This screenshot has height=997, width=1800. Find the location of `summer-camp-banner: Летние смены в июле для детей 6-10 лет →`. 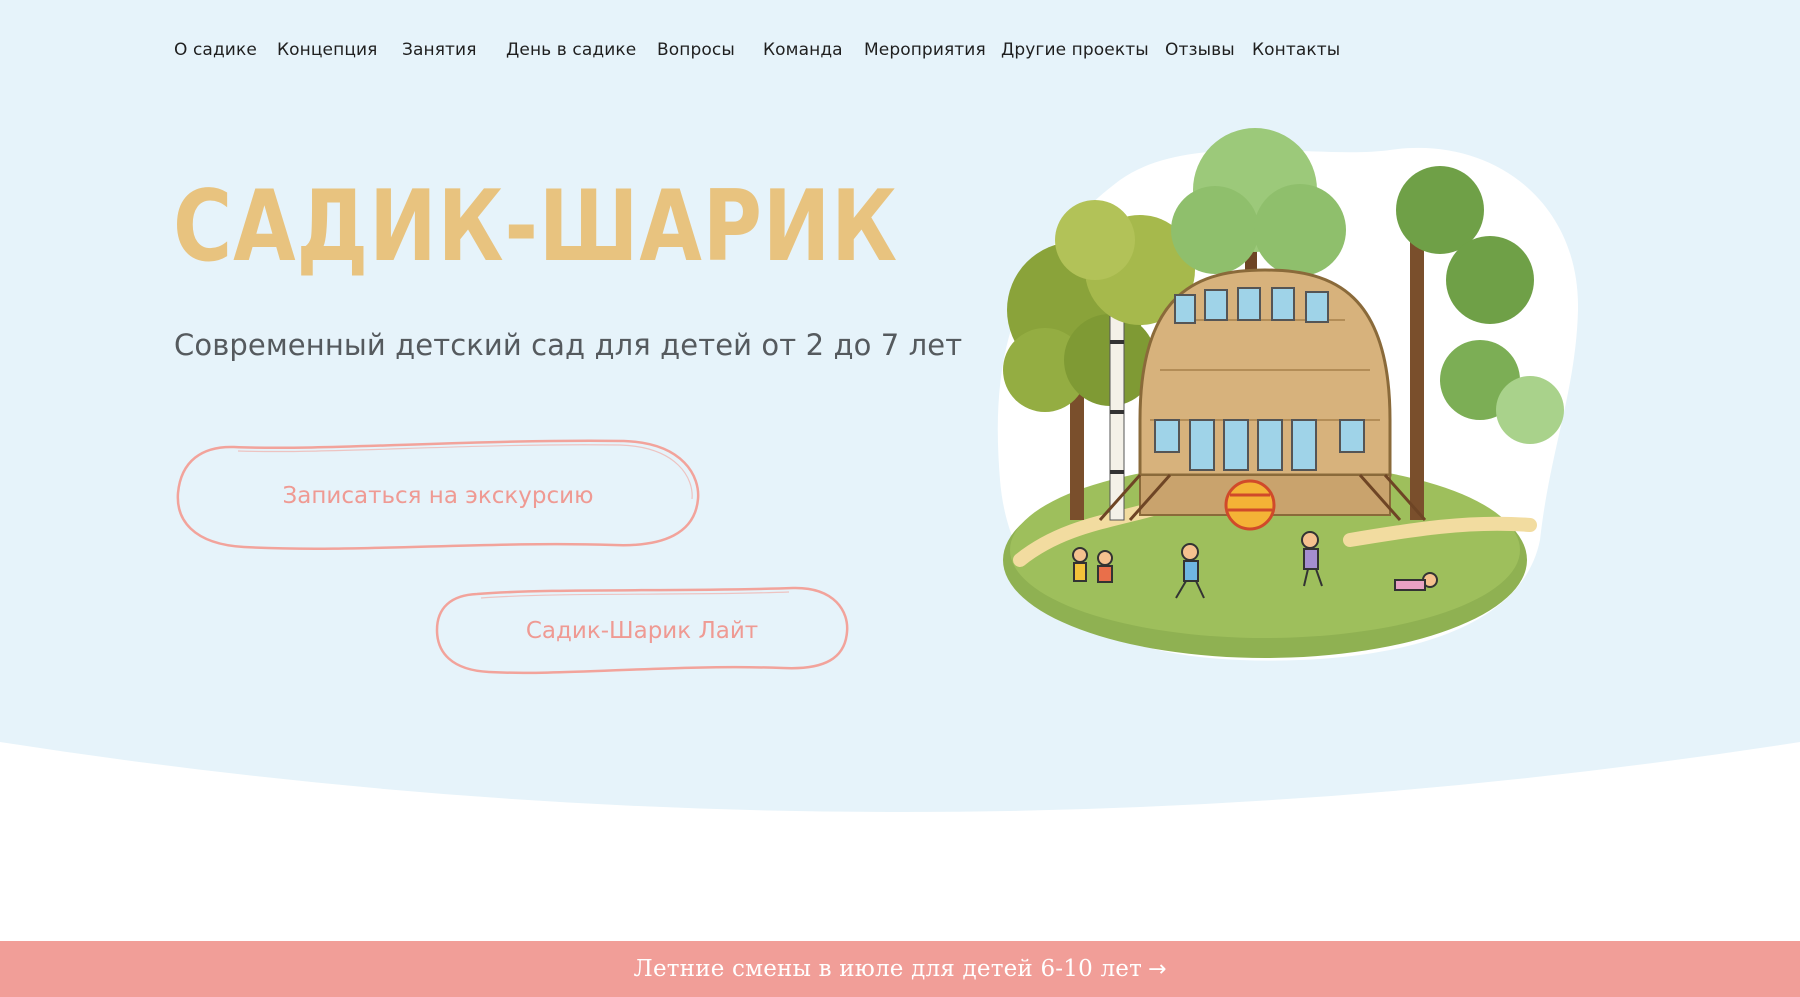

summer-camp-banner: Летние смены в июле для детей 6-10 лет → is located at coordinates (900, 969).